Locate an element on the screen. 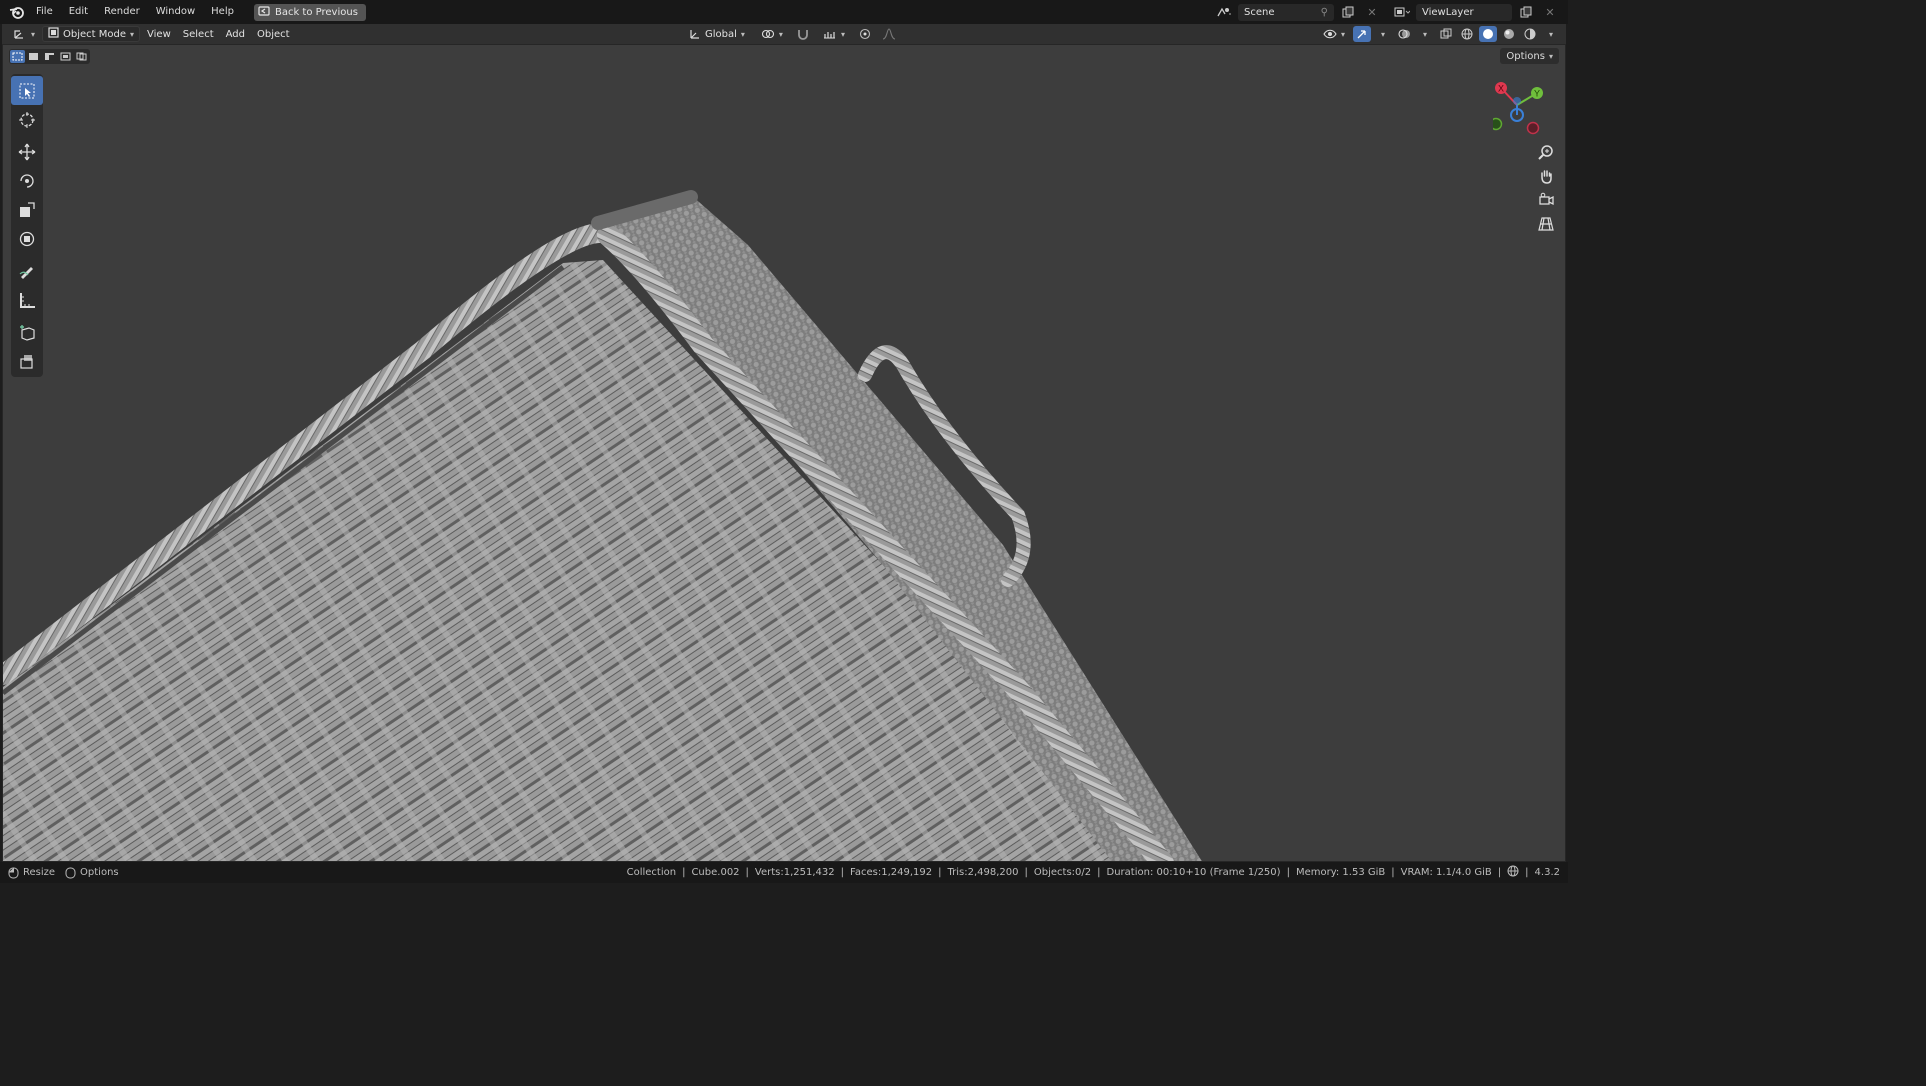 The image size is (1926, 1086). shading-dropdown: ▾ is located at coordinates (1551, 34).